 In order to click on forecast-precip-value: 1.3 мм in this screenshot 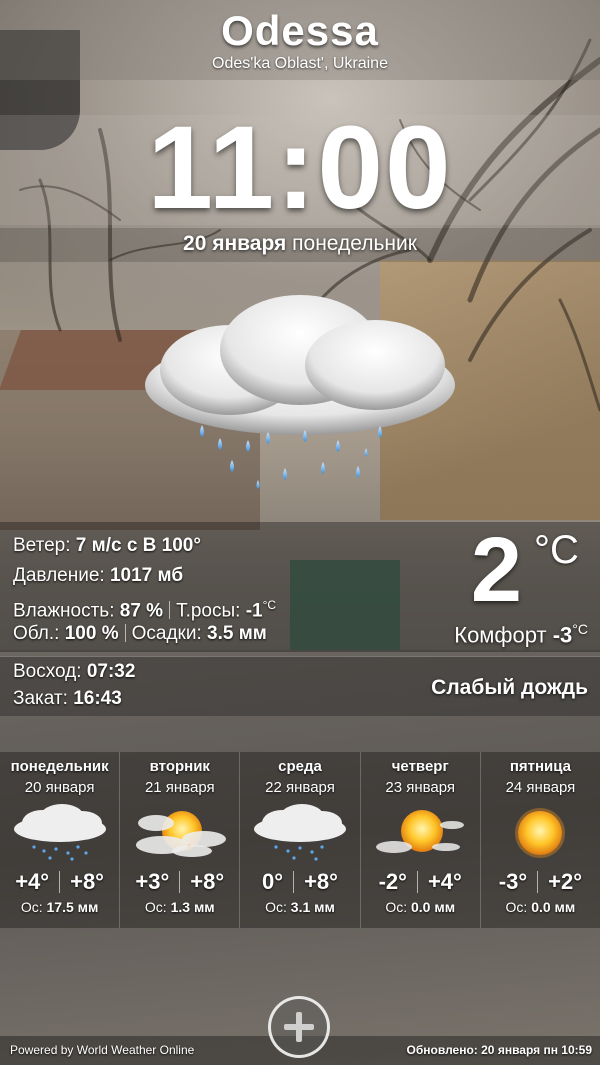, I will do `click(192, 907)`.